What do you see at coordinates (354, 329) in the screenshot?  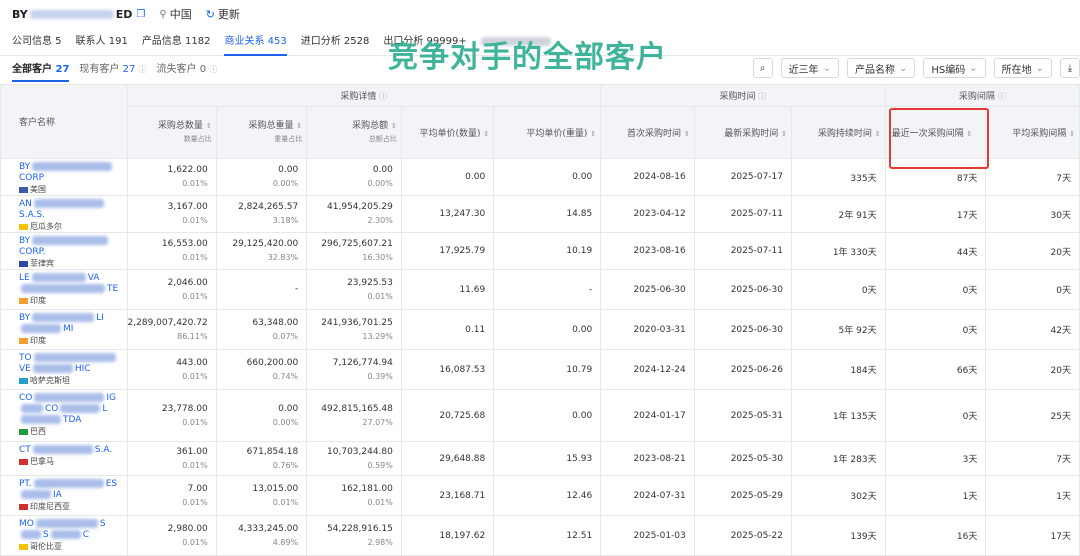 I see `cell-amount: 241,936,701.25 13.29%` at bounding box center [354, 329].